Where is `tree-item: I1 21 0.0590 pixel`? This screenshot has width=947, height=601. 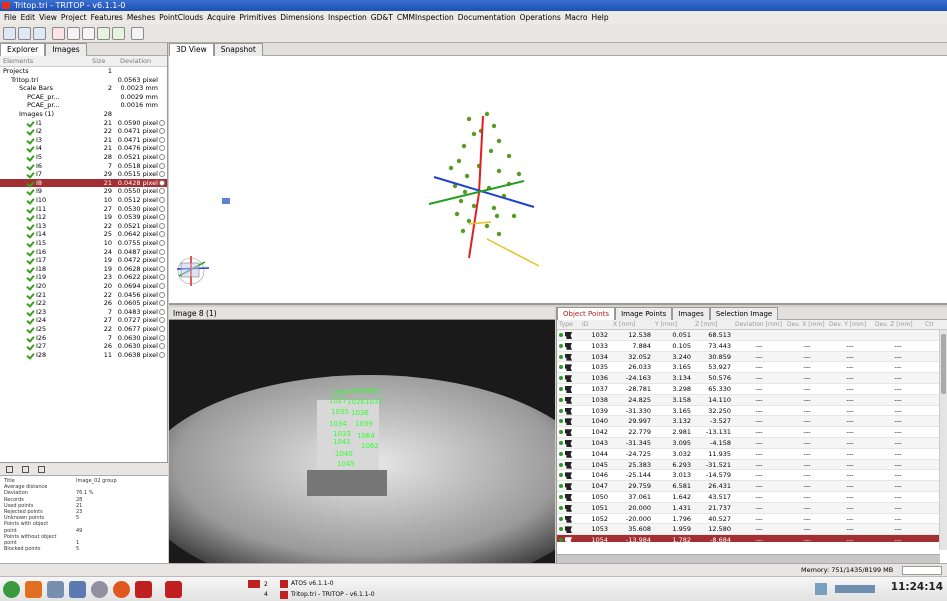
tree-item: I1 21 0.0590 pixel is located at coordinates (83, 123).